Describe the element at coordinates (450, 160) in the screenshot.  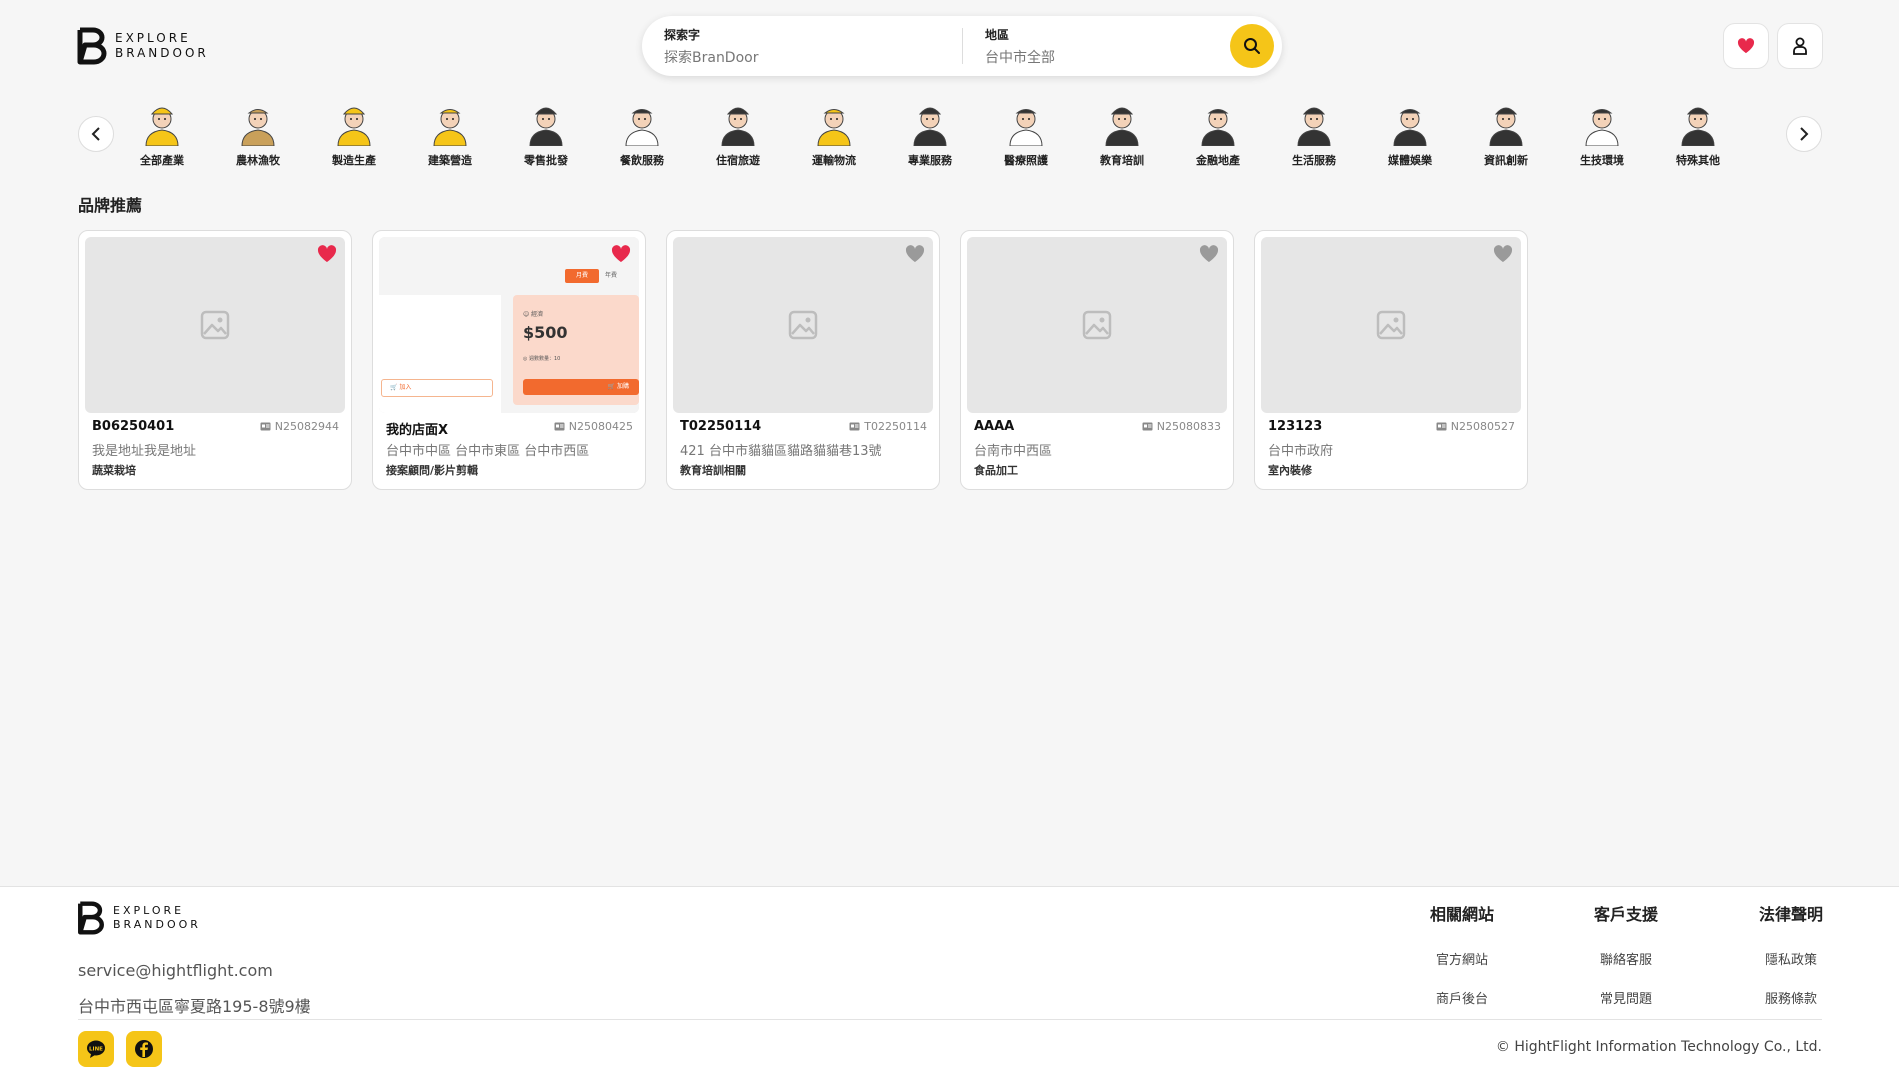
I see `category-label: 建築營造` at that location.